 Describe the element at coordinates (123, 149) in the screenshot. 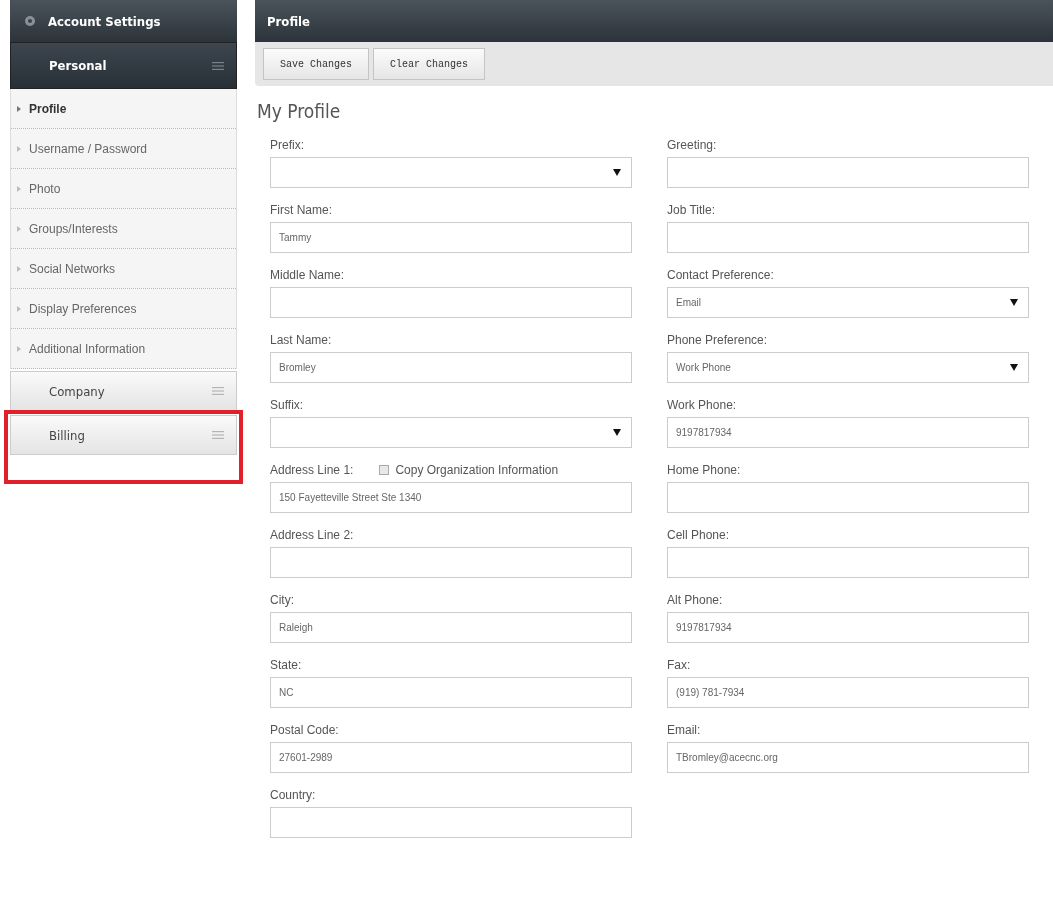

I see `sidebar-item: Username / Password` at that location.